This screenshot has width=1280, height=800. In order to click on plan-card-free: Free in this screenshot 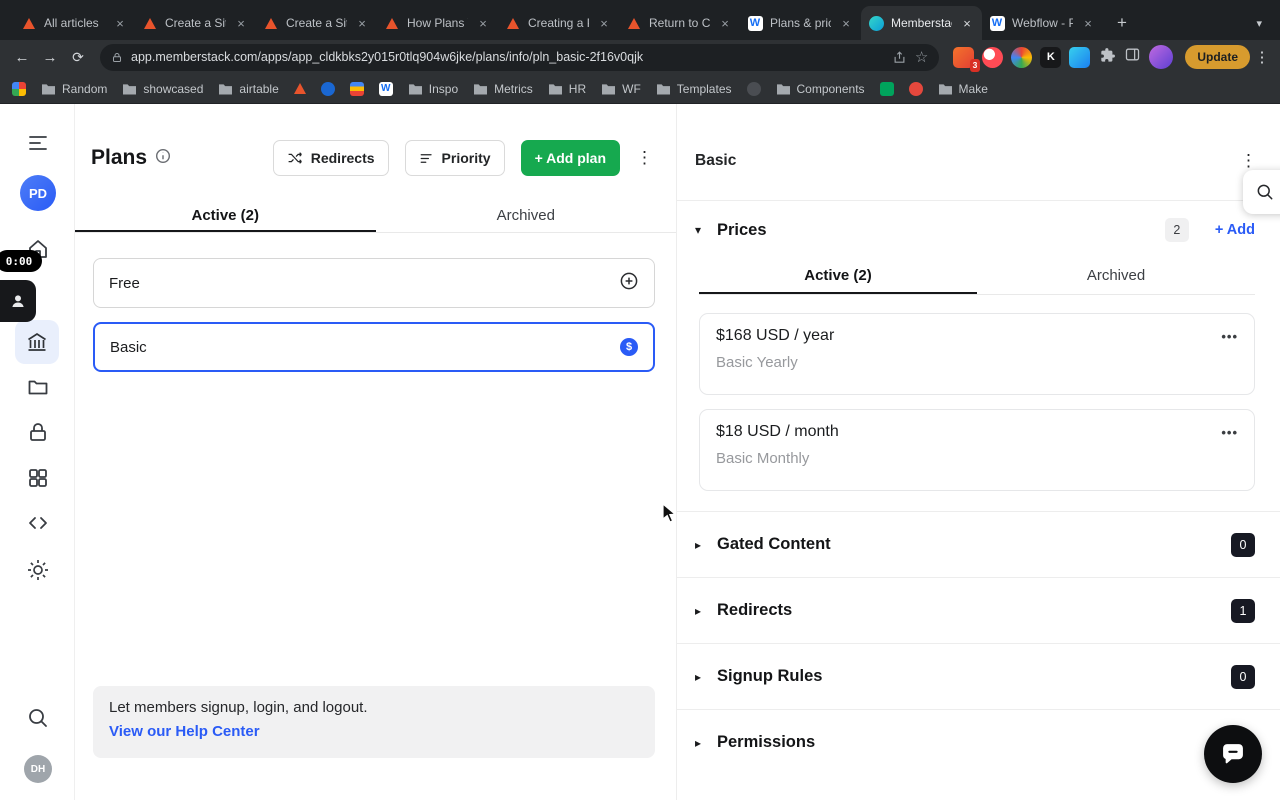, I will do `click(374, 283)`.